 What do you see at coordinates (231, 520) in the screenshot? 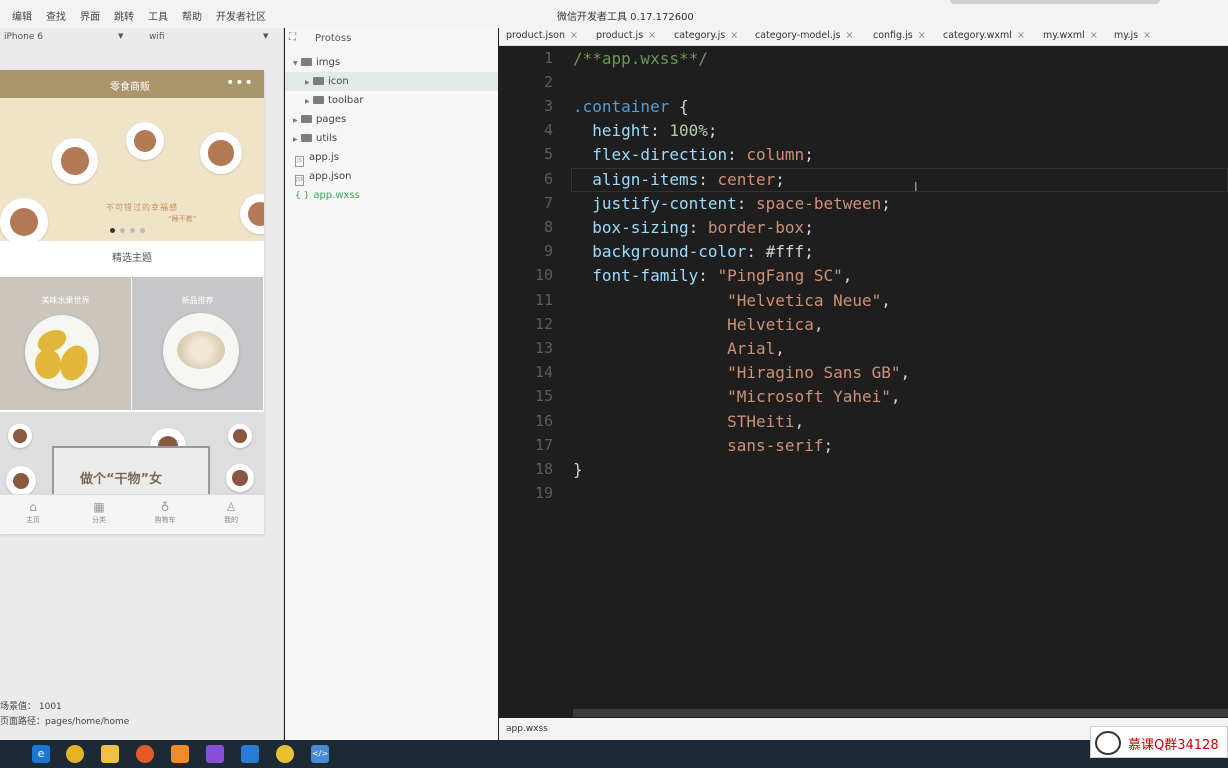
I see `tab-label: 我的` at bounding box center [231, 520].